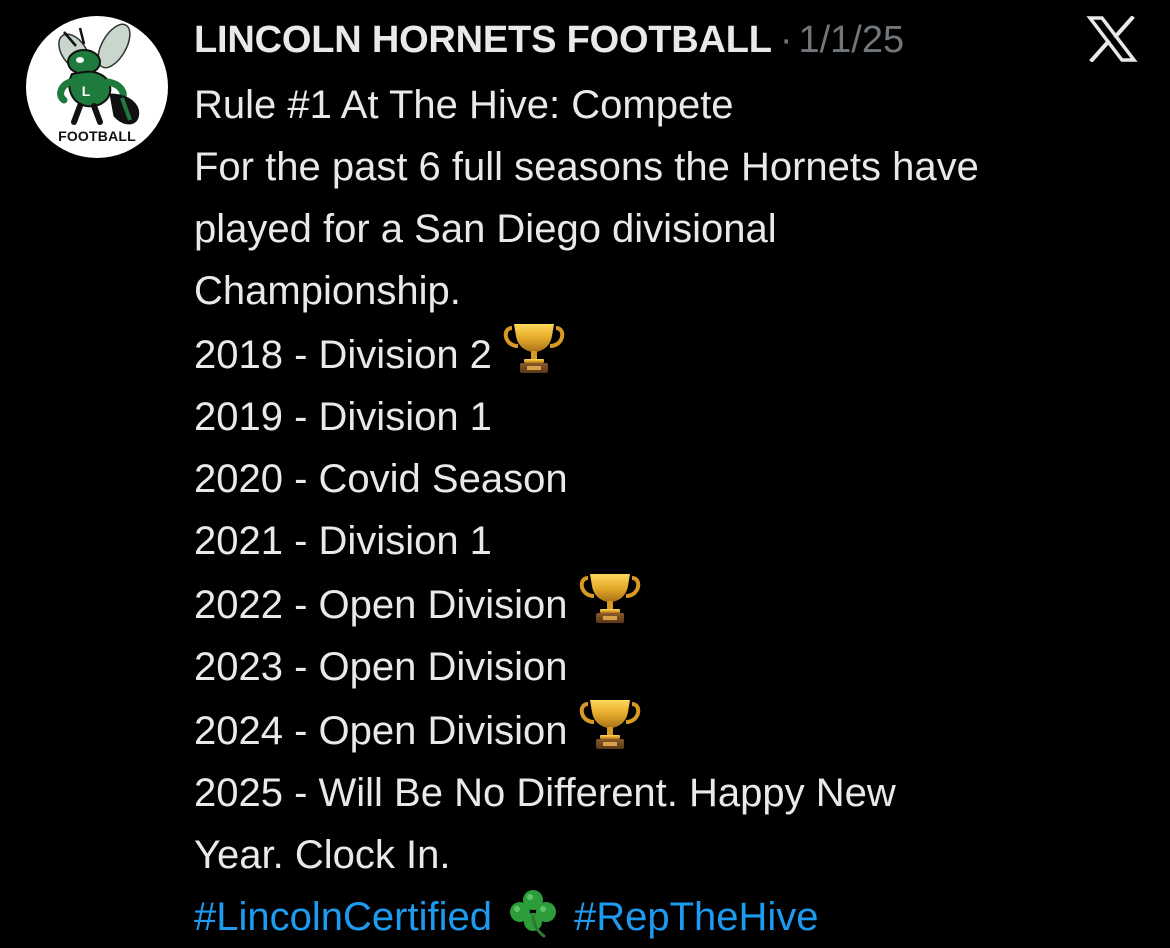  What do you see at coordinates (851, 40) in the screenshot?
I see `post-date: 1/1/25` at bounding box center [851, 40].